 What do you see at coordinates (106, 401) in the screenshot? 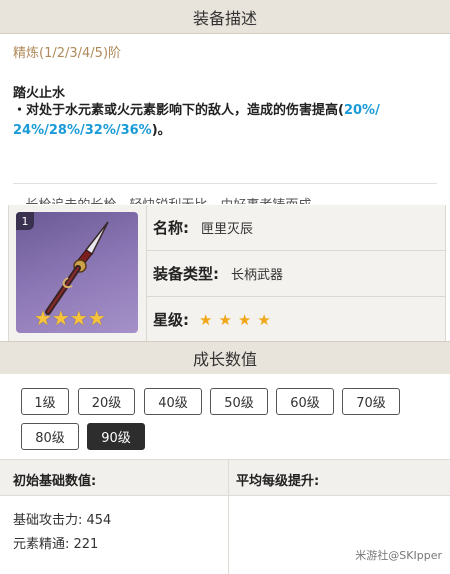
I see `level-button-20: 20级` at bounding box center [106, 401].